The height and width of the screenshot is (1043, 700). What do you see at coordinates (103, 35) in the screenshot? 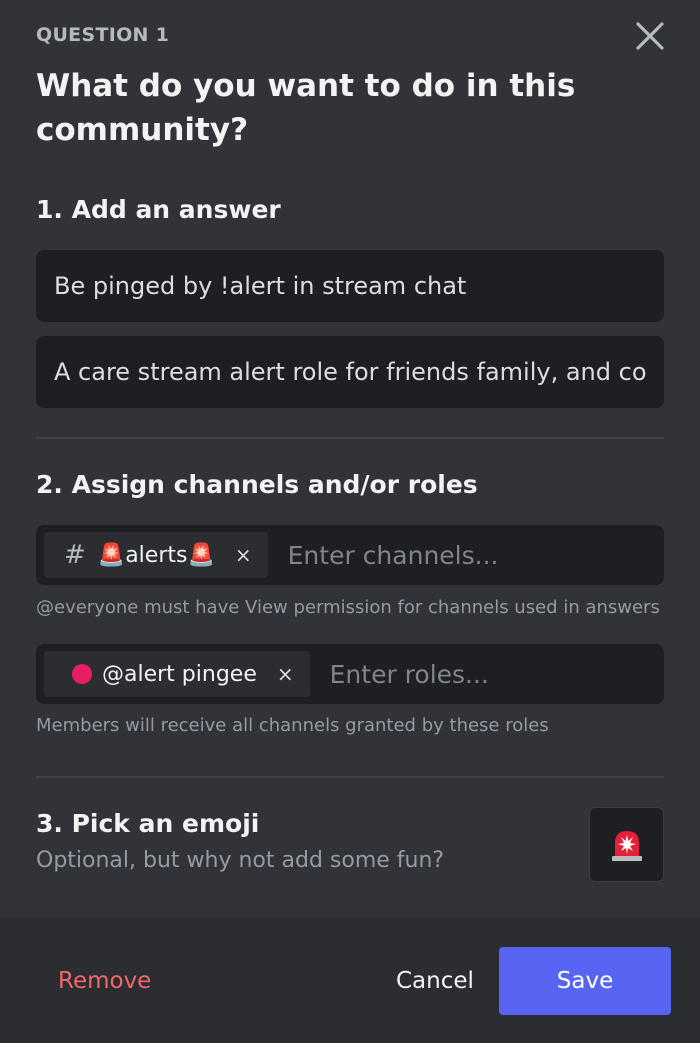
I see `question-label: QUESTION 1` at bounding box center [103, 35].